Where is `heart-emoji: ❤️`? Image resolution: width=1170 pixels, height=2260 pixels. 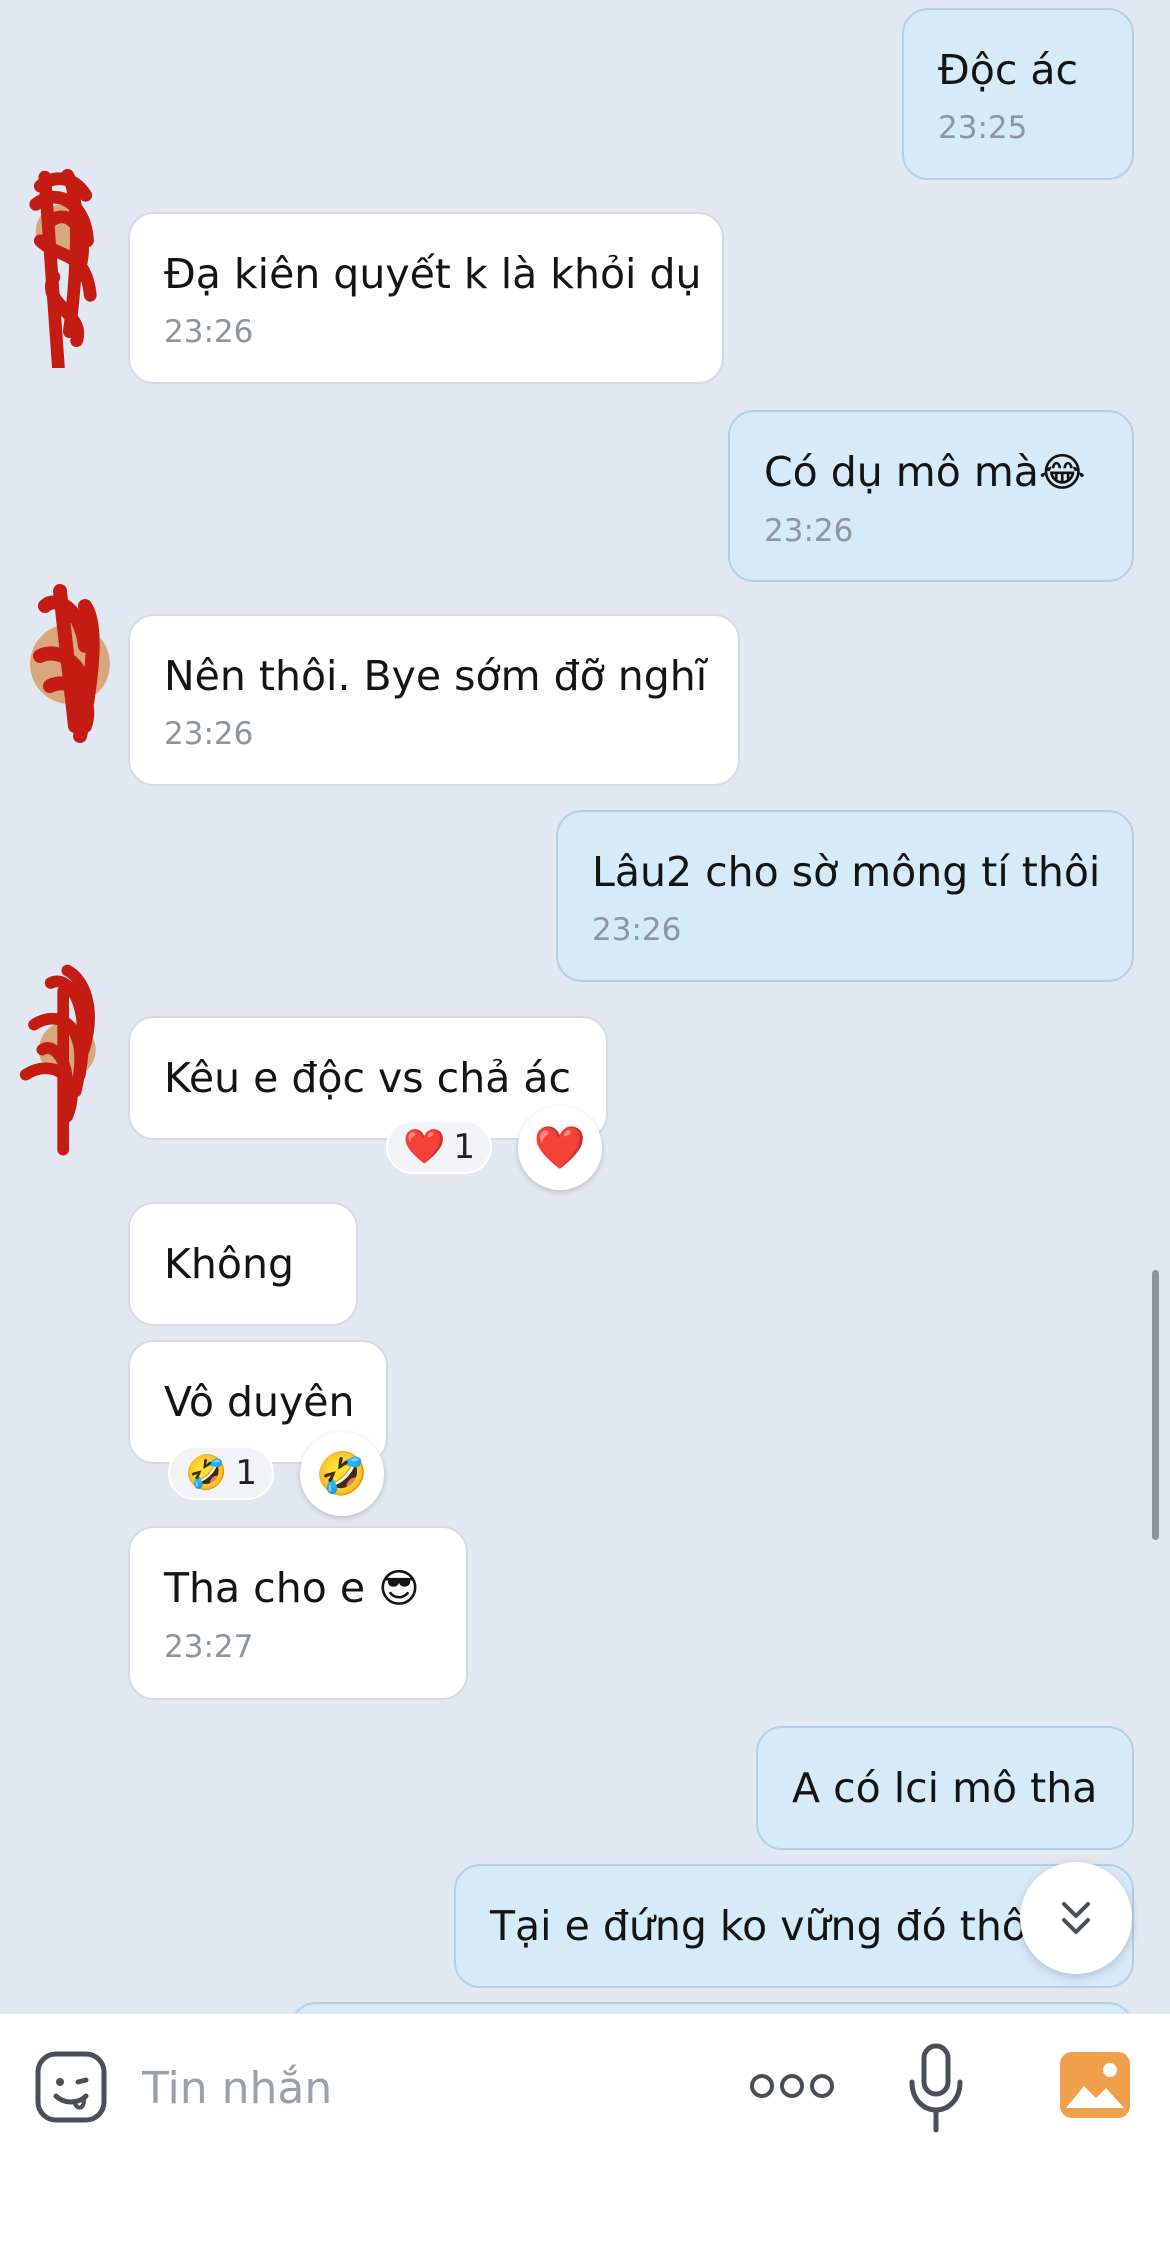 heart-emoji: ❤️ is located at coordinates (424, 1147).